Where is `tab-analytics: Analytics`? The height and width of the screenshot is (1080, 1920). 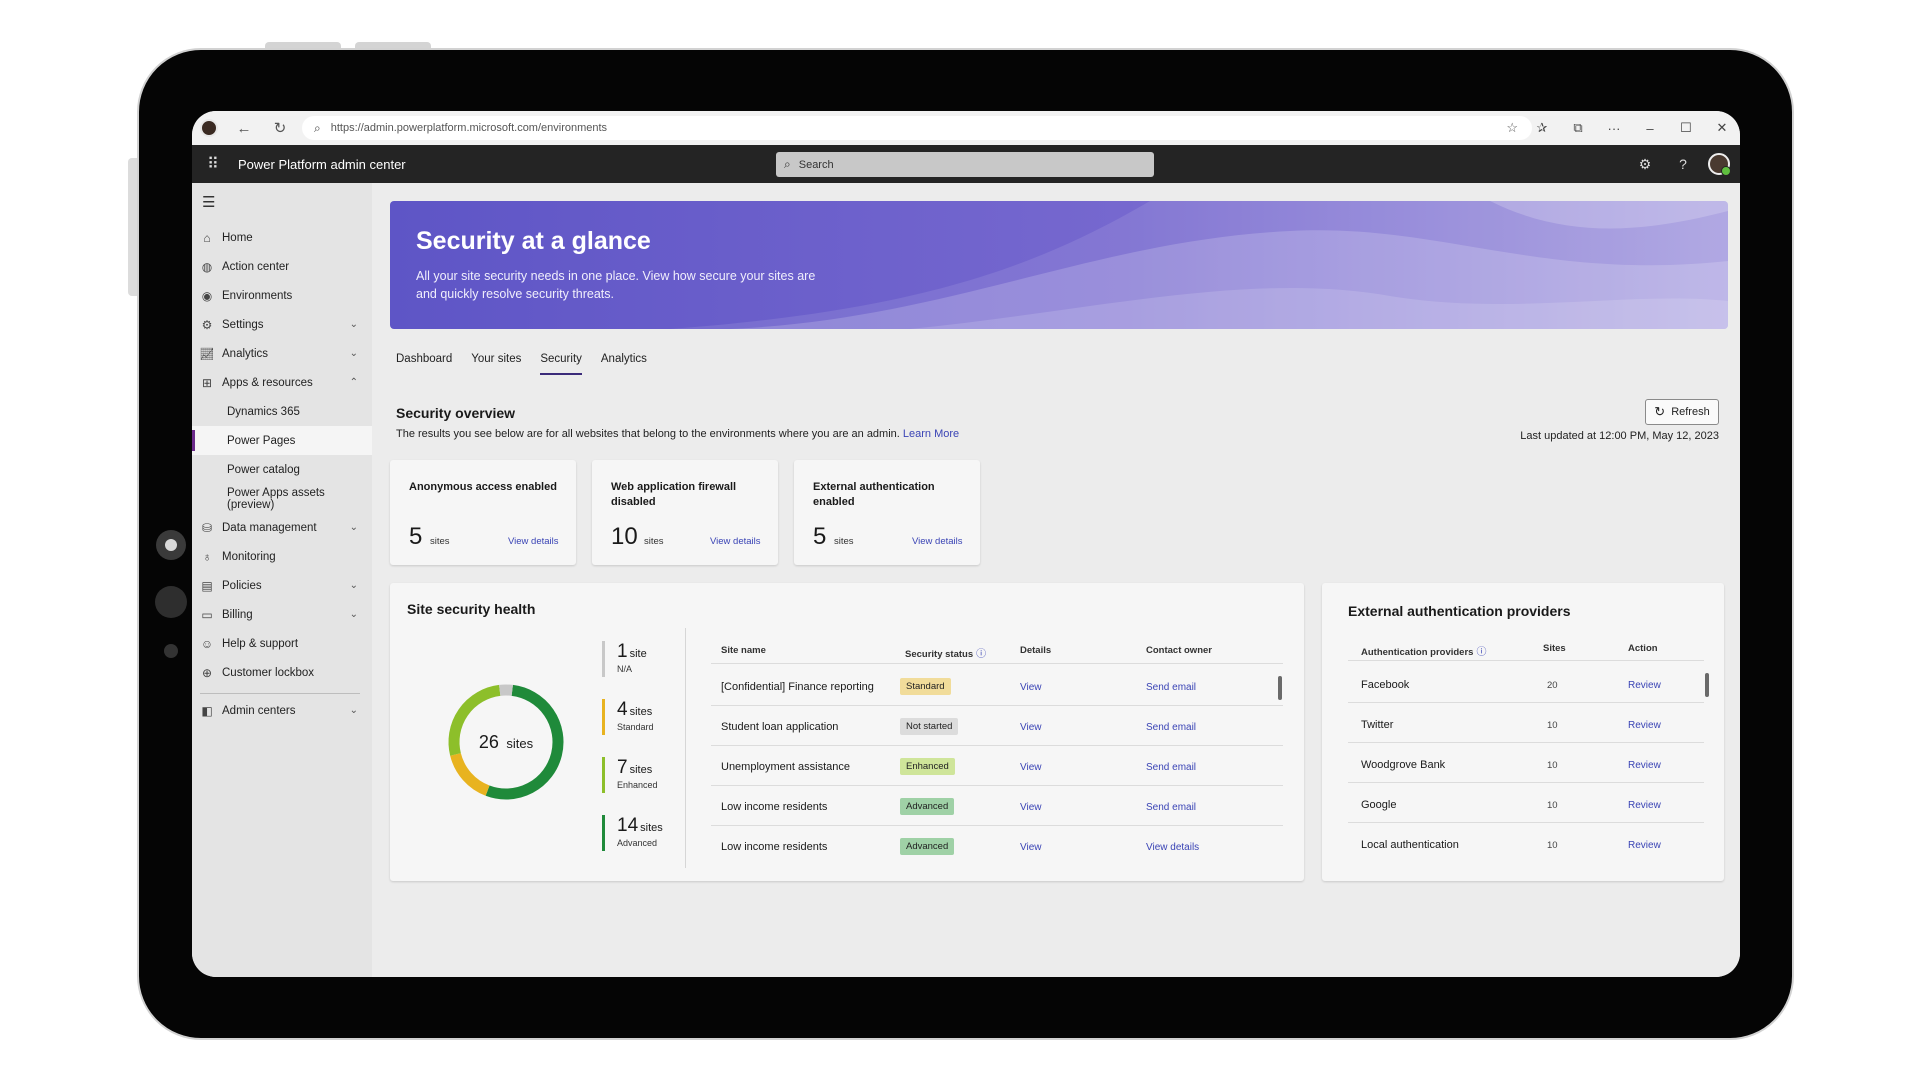
tab-analytics: Analytics is located at coordinates (624, 364).